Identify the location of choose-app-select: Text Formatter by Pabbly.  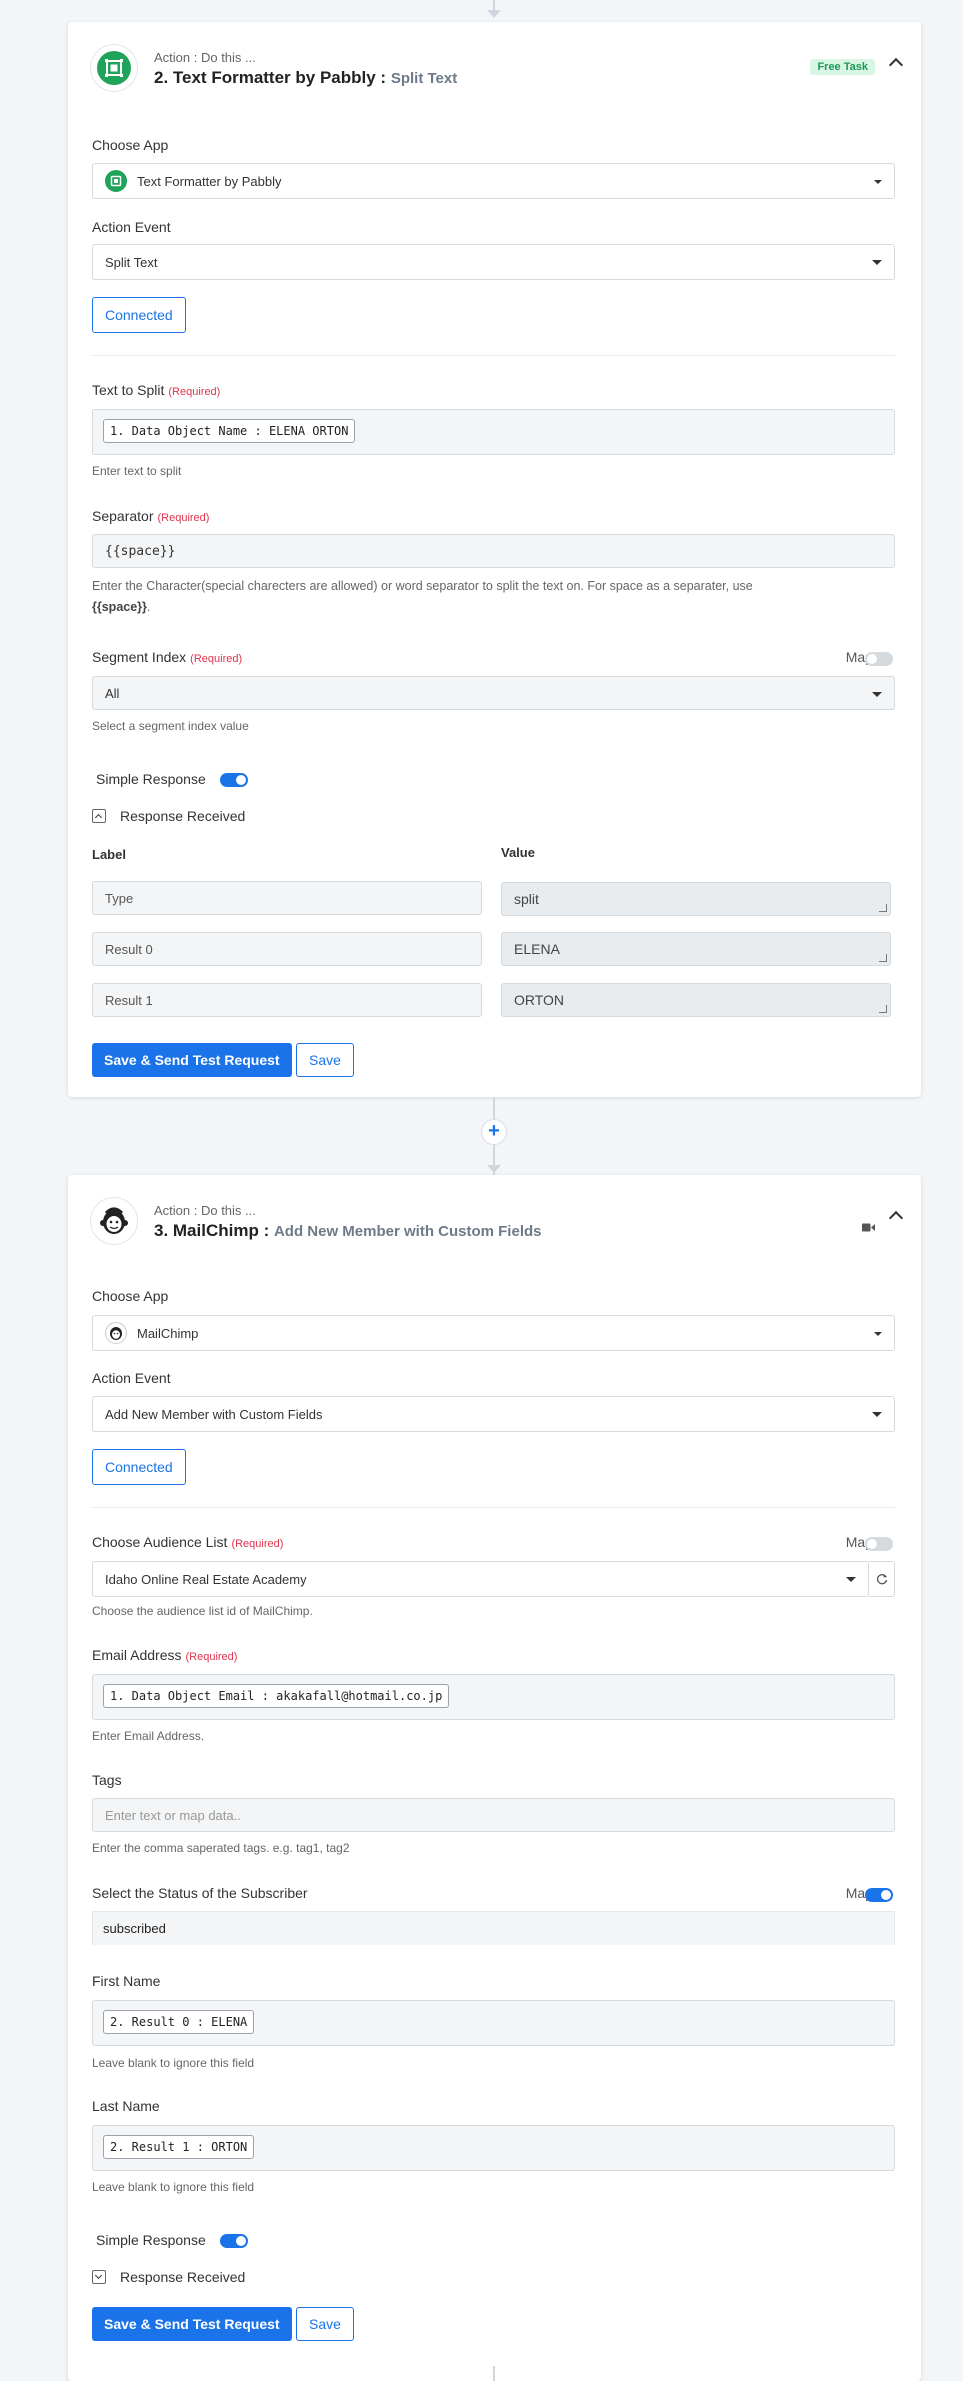
(493, 181).